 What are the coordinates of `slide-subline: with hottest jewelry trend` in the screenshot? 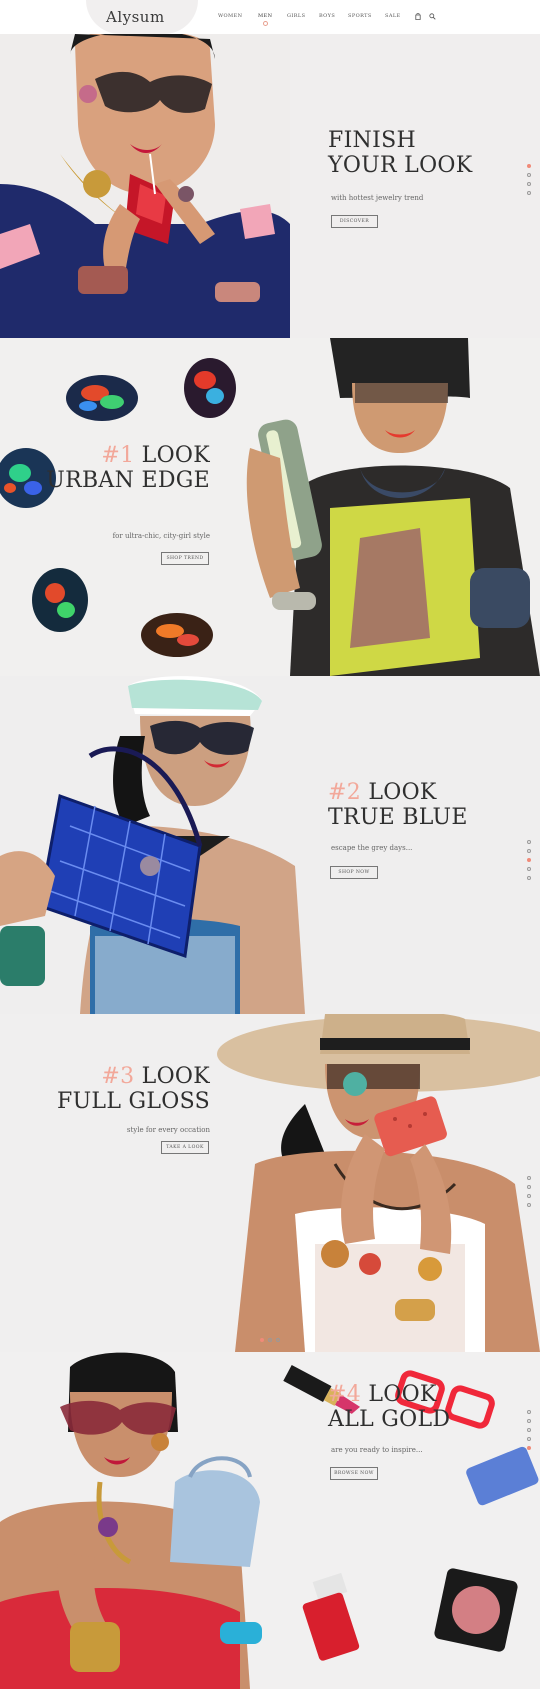 It's located at (377, 198).